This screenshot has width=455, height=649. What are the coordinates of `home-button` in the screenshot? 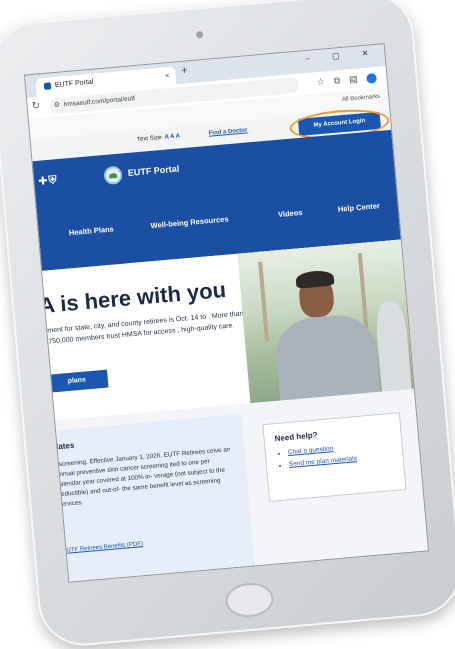 It's located at (249, 600).